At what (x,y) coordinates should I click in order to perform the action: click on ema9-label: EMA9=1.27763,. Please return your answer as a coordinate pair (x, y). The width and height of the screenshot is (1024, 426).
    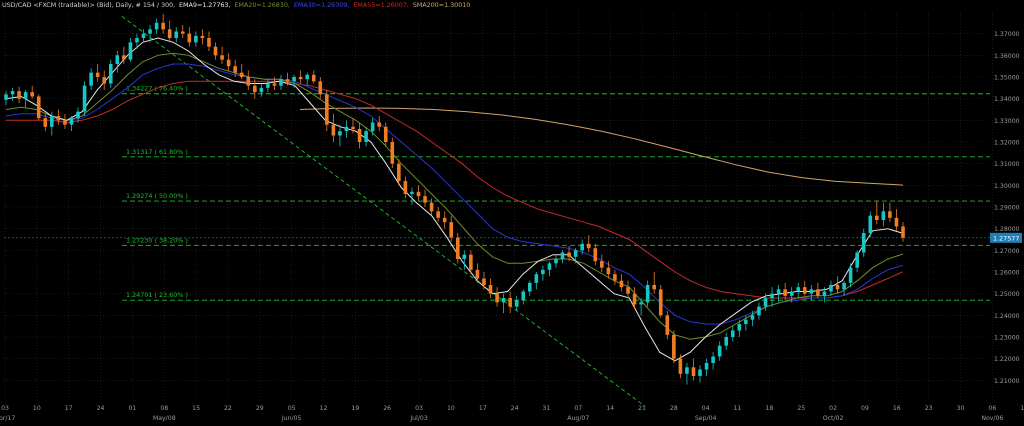
    Looking at the image, I should click on (205, 5).